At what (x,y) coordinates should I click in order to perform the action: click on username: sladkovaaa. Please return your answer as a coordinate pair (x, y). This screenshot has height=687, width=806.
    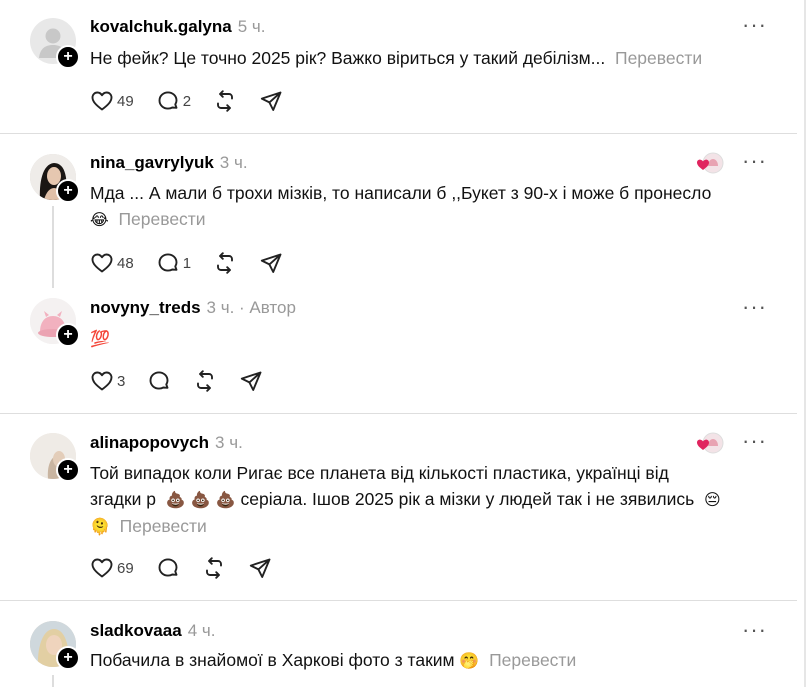
    Looking at the image, I should click on (136, 630).